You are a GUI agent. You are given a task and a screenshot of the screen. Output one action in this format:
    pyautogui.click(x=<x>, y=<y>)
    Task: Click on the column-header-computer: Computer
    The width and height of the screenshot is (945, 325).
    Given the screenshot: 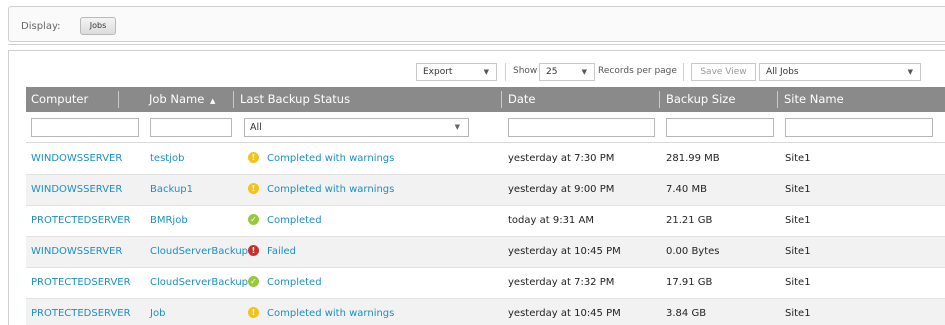 What is the action you would take?
    pyautogui.click(x=57, y=99)
    